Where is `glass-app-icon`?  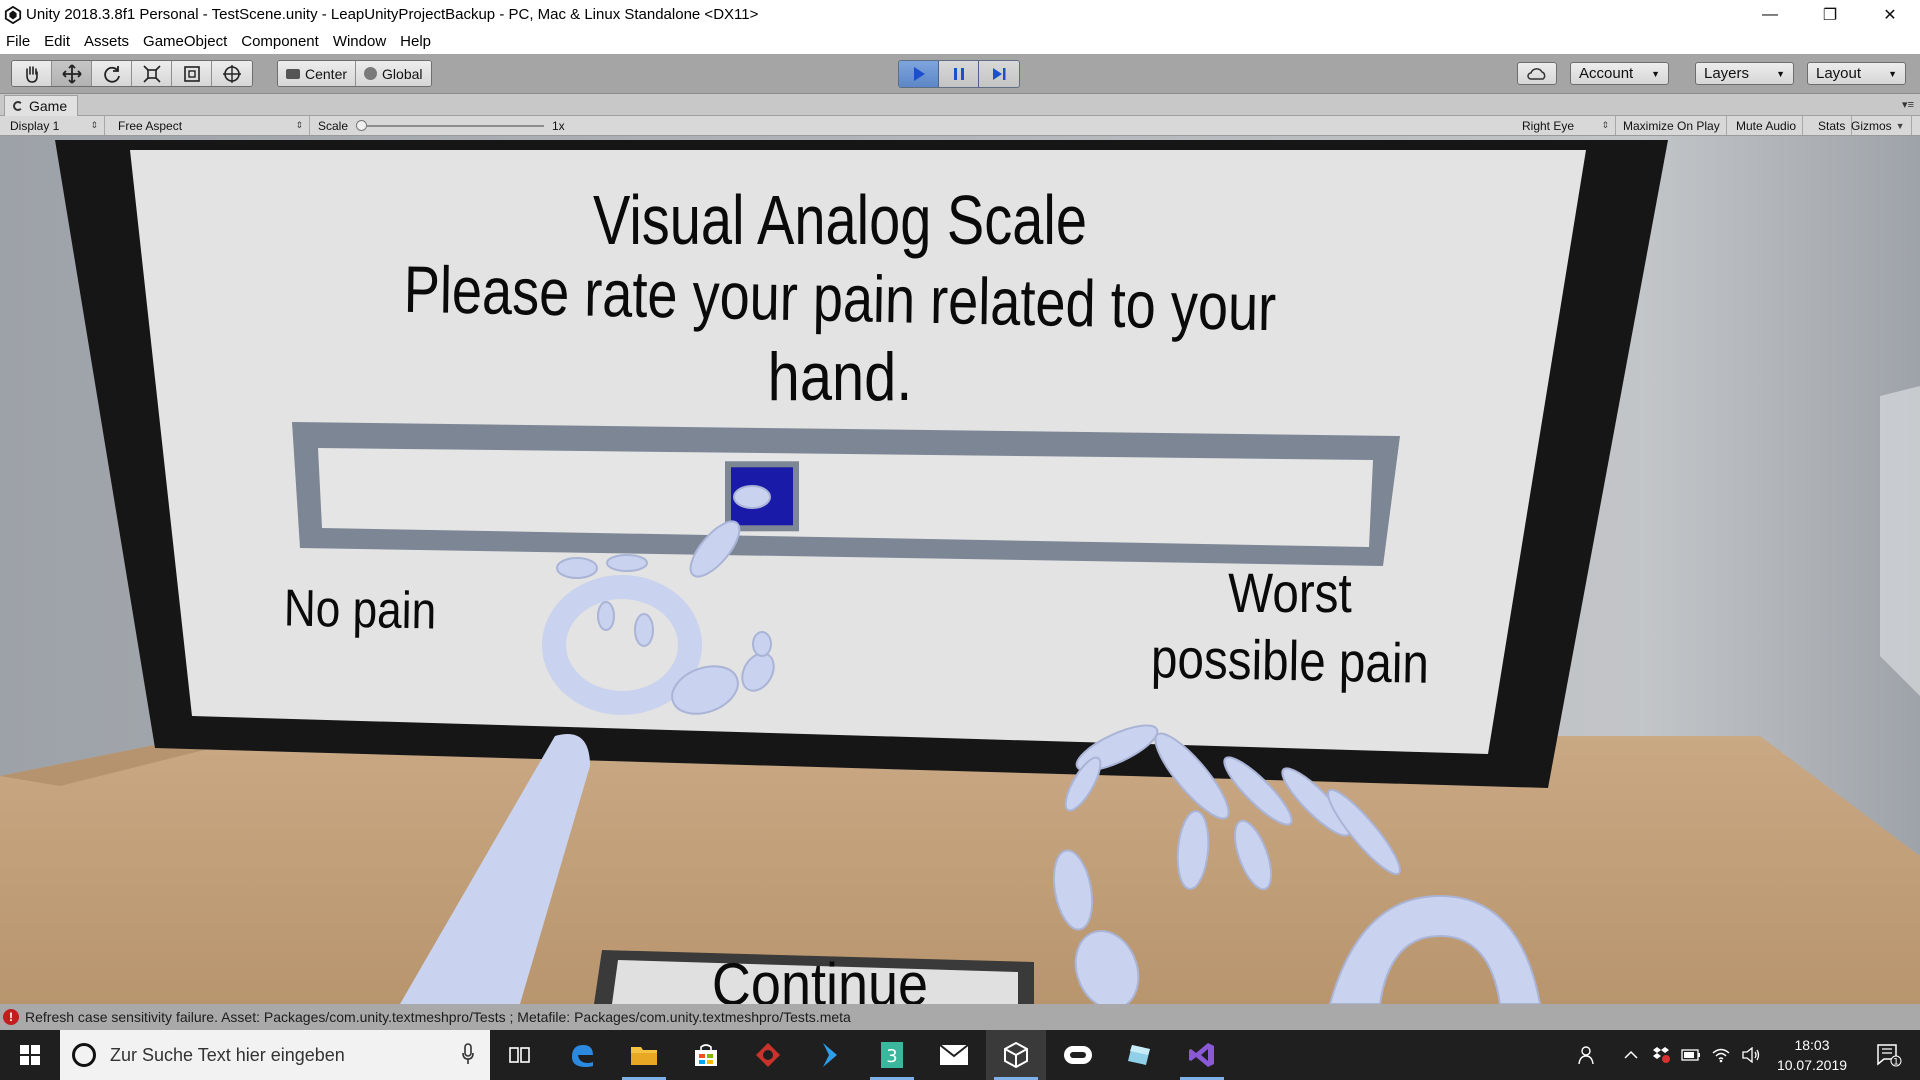 glass-app-icon is located at coordinates (1139, 1055).